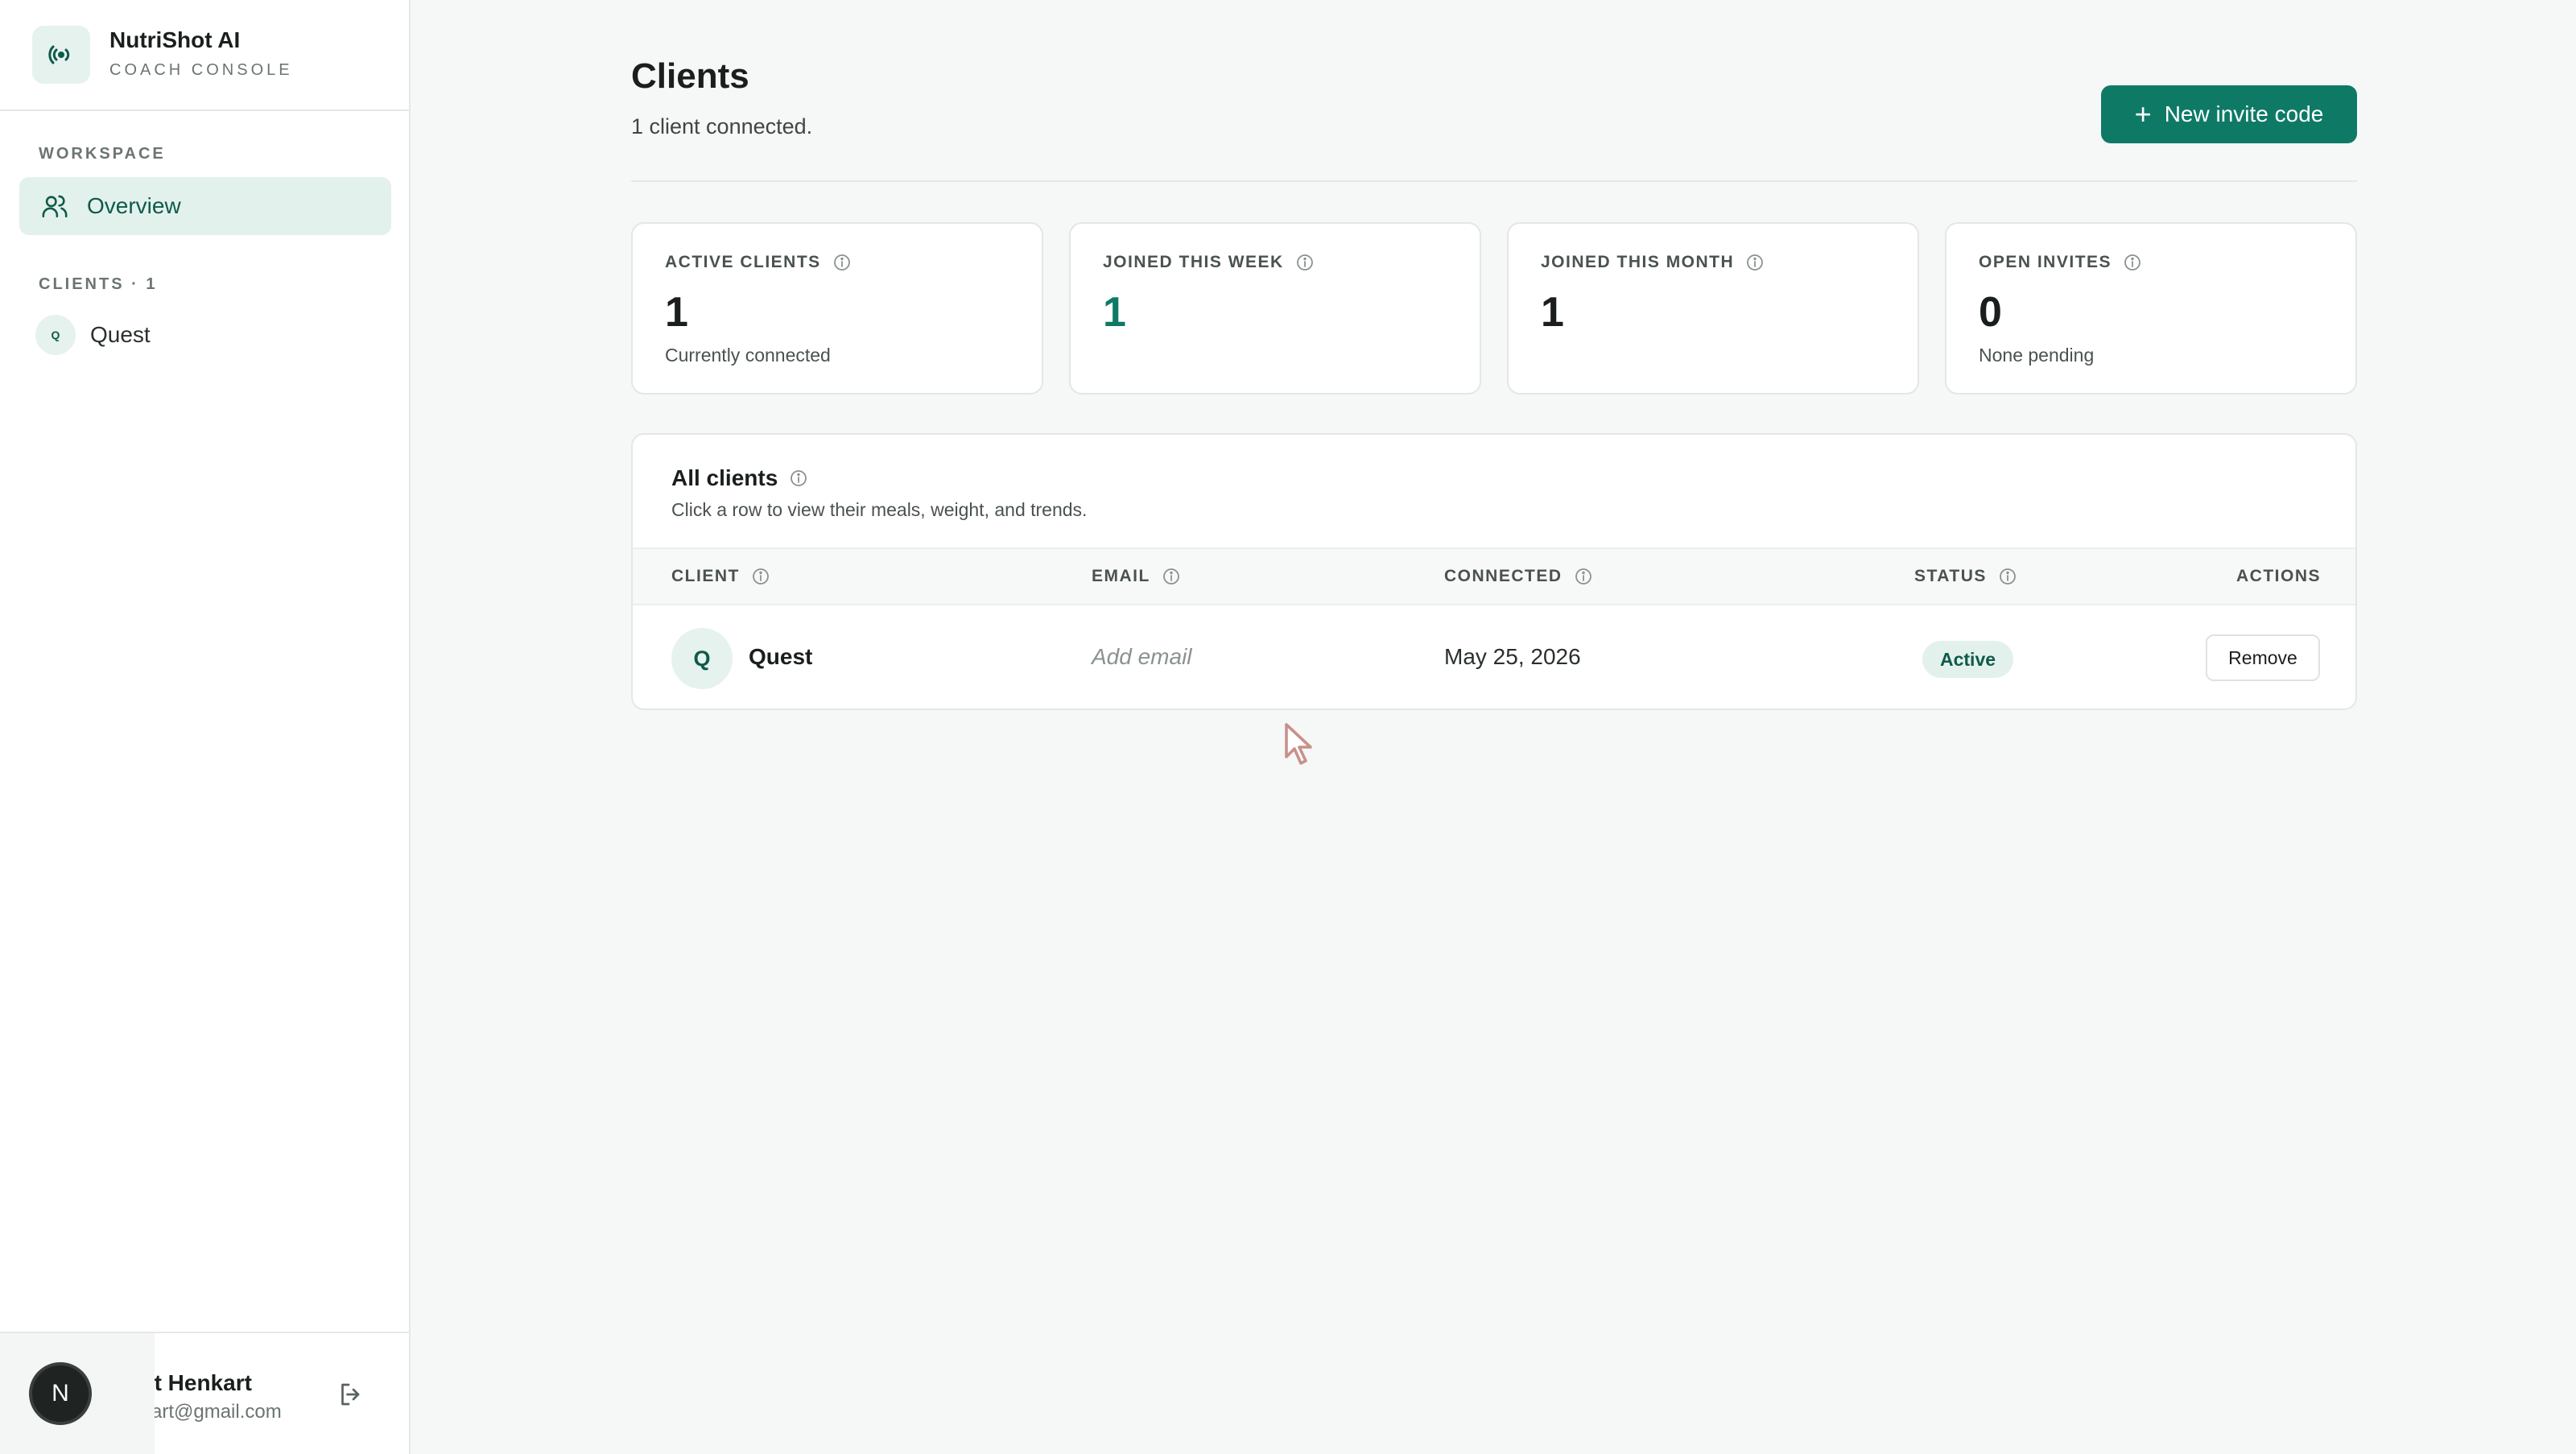  What do you see at coordinates (1275, 308) in the screenshot?
I see `stat-card-joined-week: JOINED THIS WEEK 1` at bounding box center [1275, 308].